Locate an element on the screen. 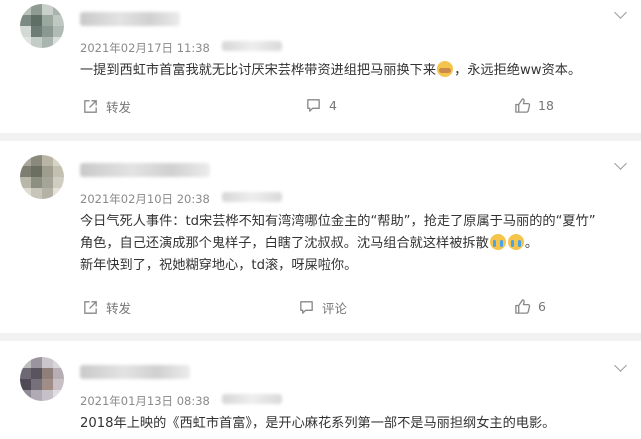 The width and height of the screenshot is (641, 439). comment-count: 4 is located at coordinates (333, 105).